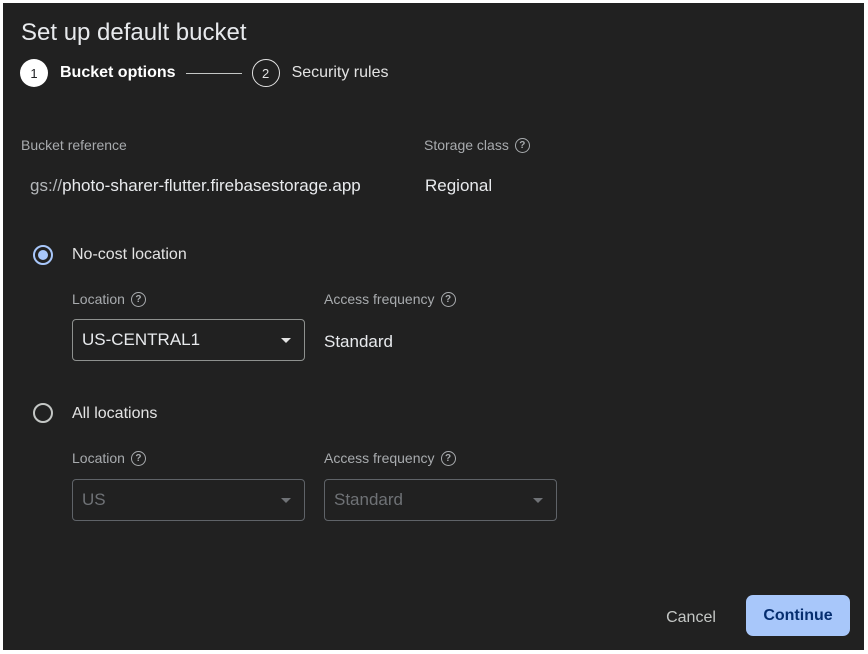  Describe the element at coordinates (43, 413) in the screenshot. I see `all-locations-radio` at that location.